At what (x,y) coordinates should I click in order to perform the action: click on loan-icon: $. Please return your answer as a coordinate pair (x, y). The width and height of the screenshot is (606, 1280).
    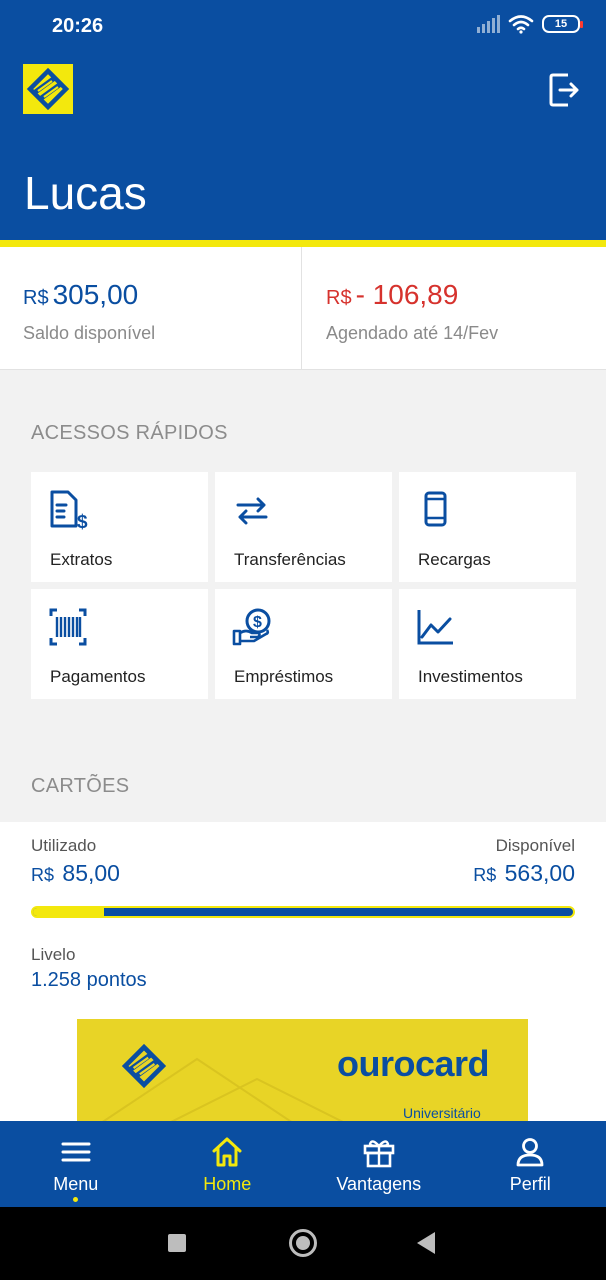
    Looking at the image, I should click on (251, 627).